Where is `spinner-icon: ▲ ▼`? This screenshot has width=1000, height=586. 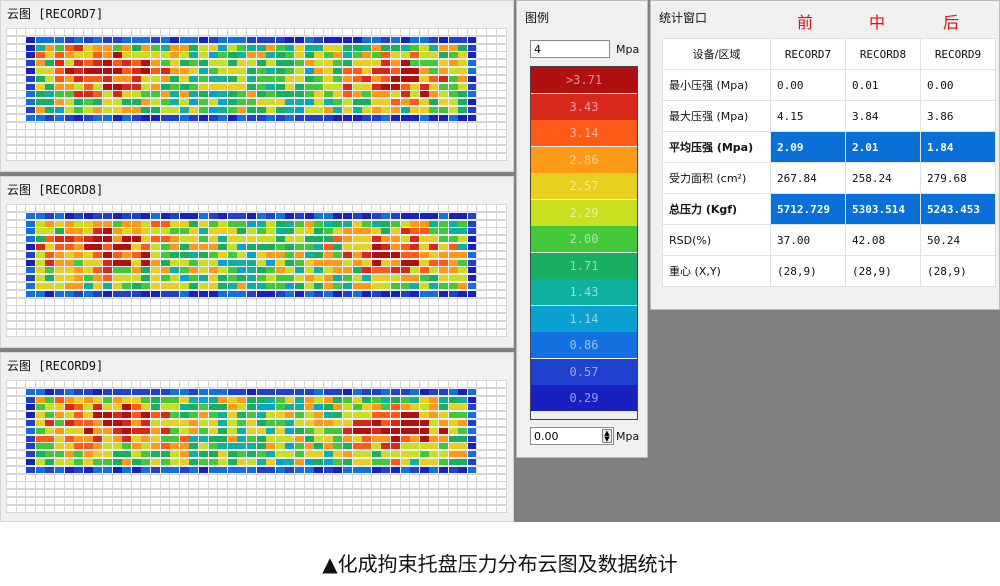 spinner-icon: ▲ ▼ is located at coordinates (607, 436).